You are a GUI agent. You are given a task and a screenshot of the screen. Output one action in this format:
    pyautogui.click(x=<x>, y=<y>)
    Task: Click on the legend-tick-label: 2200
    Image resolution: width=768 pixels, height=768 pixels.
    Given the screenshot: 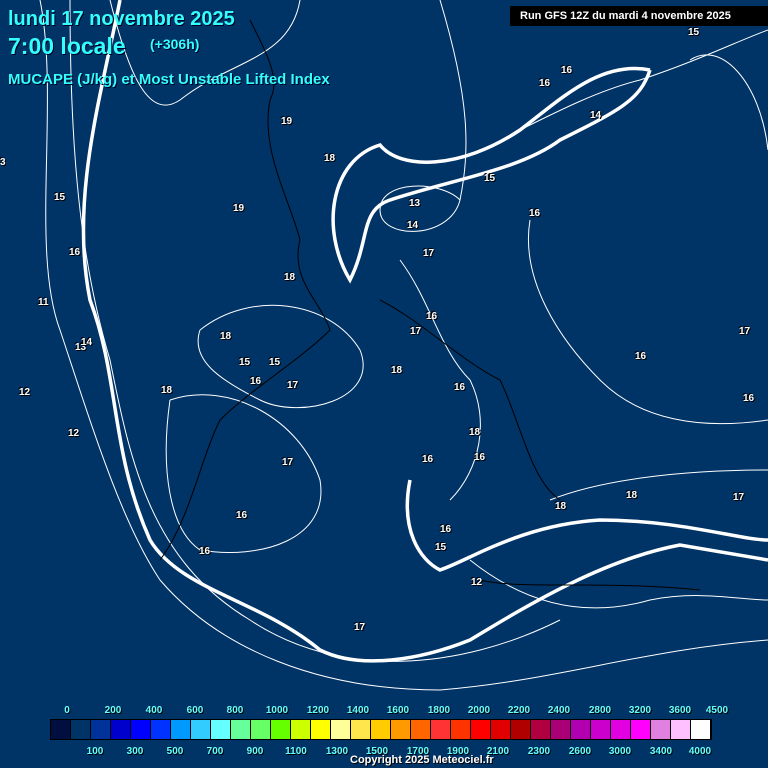 What is the action you would take?
    pyautogui.click(x=519, y=710)
    